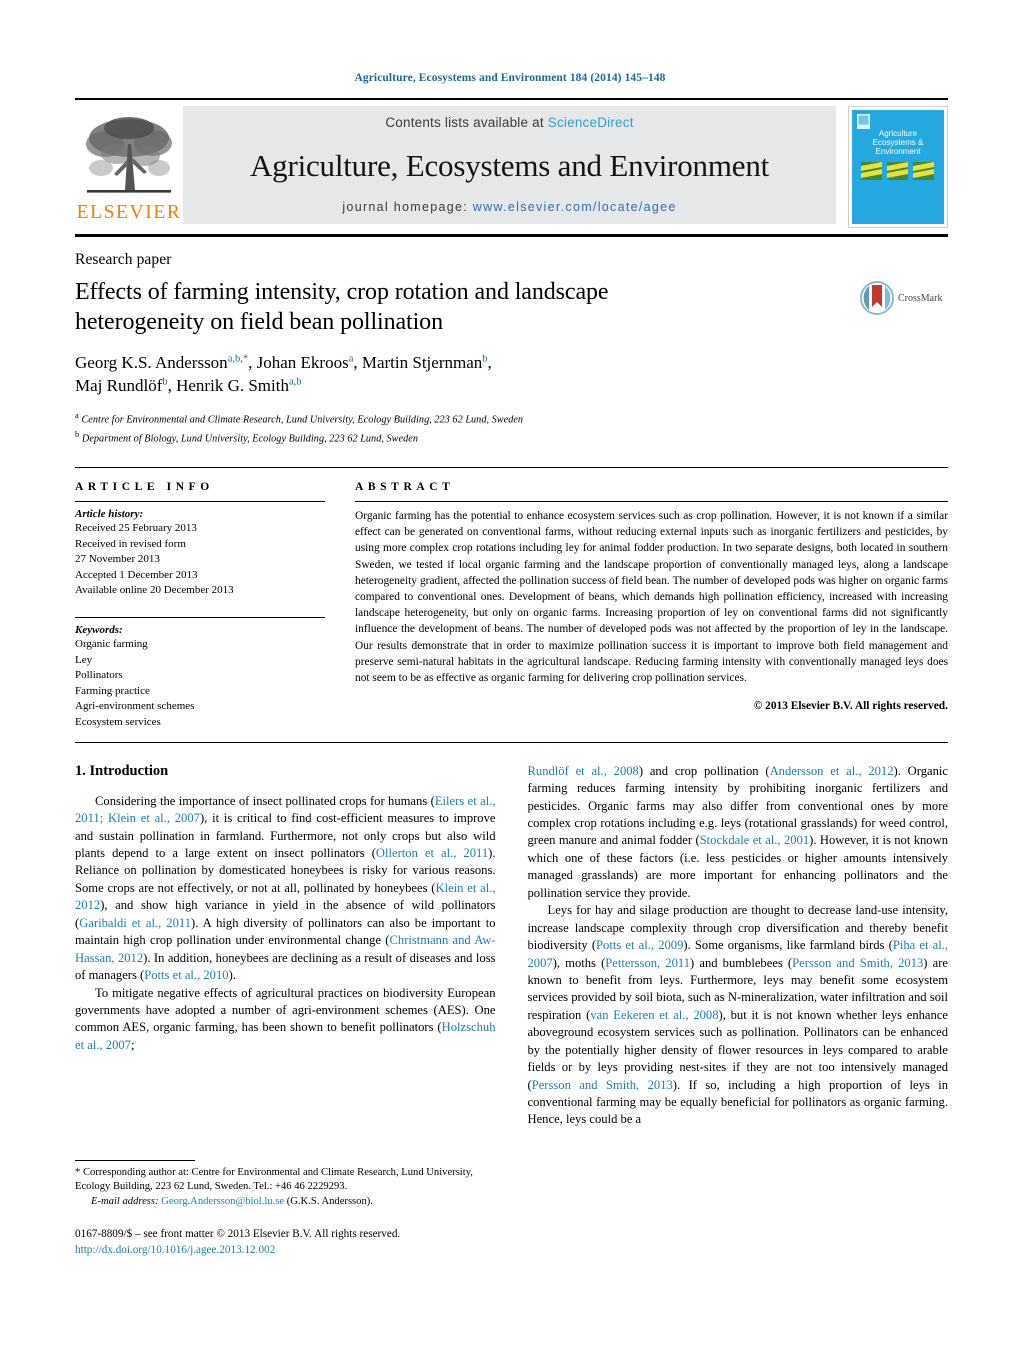 This screenshot has height=1351, width=1020. I want to click on article-history-item: Available online 20 December 2013, so click(154, 590).